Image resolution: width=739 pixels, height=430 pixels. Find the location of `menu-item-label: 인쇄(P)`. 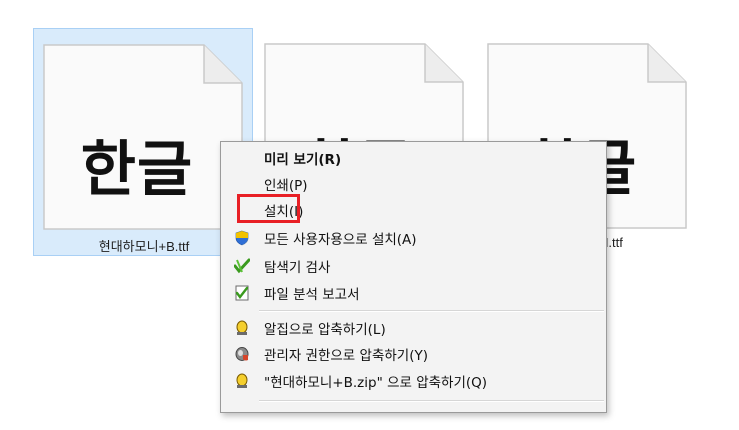

menu-item-label: 인쇄(P) is located at coordinates (286, 186).